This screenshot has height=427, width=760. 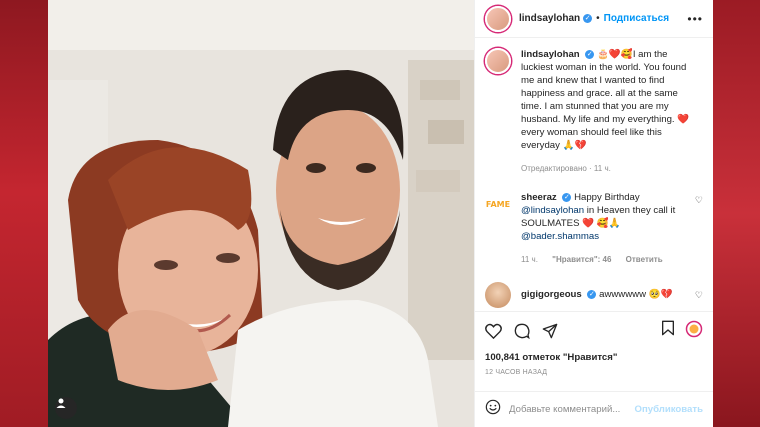 What do you see at coordinates (498, 295) in the screenshot?
I see `commenter-avatar` at bounding box center [498, 295].